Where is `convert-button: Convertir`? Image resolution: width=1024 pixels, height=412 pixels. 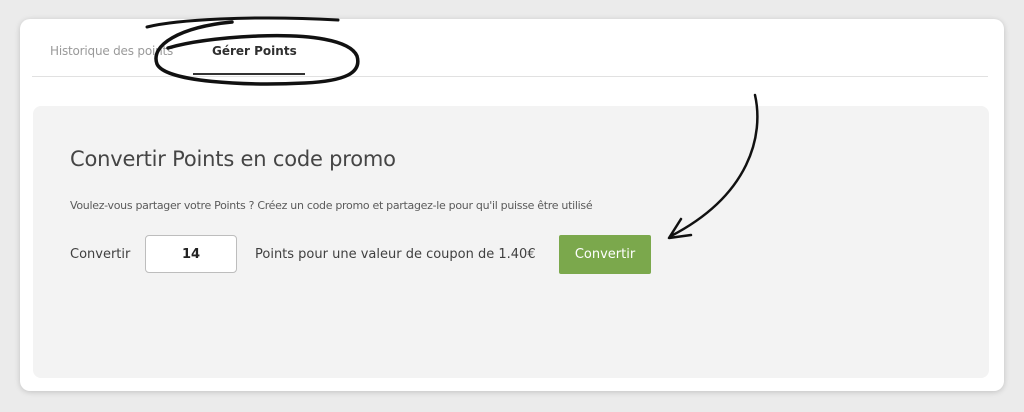 convert-button: Convertir is located at coordinates (605, 254).